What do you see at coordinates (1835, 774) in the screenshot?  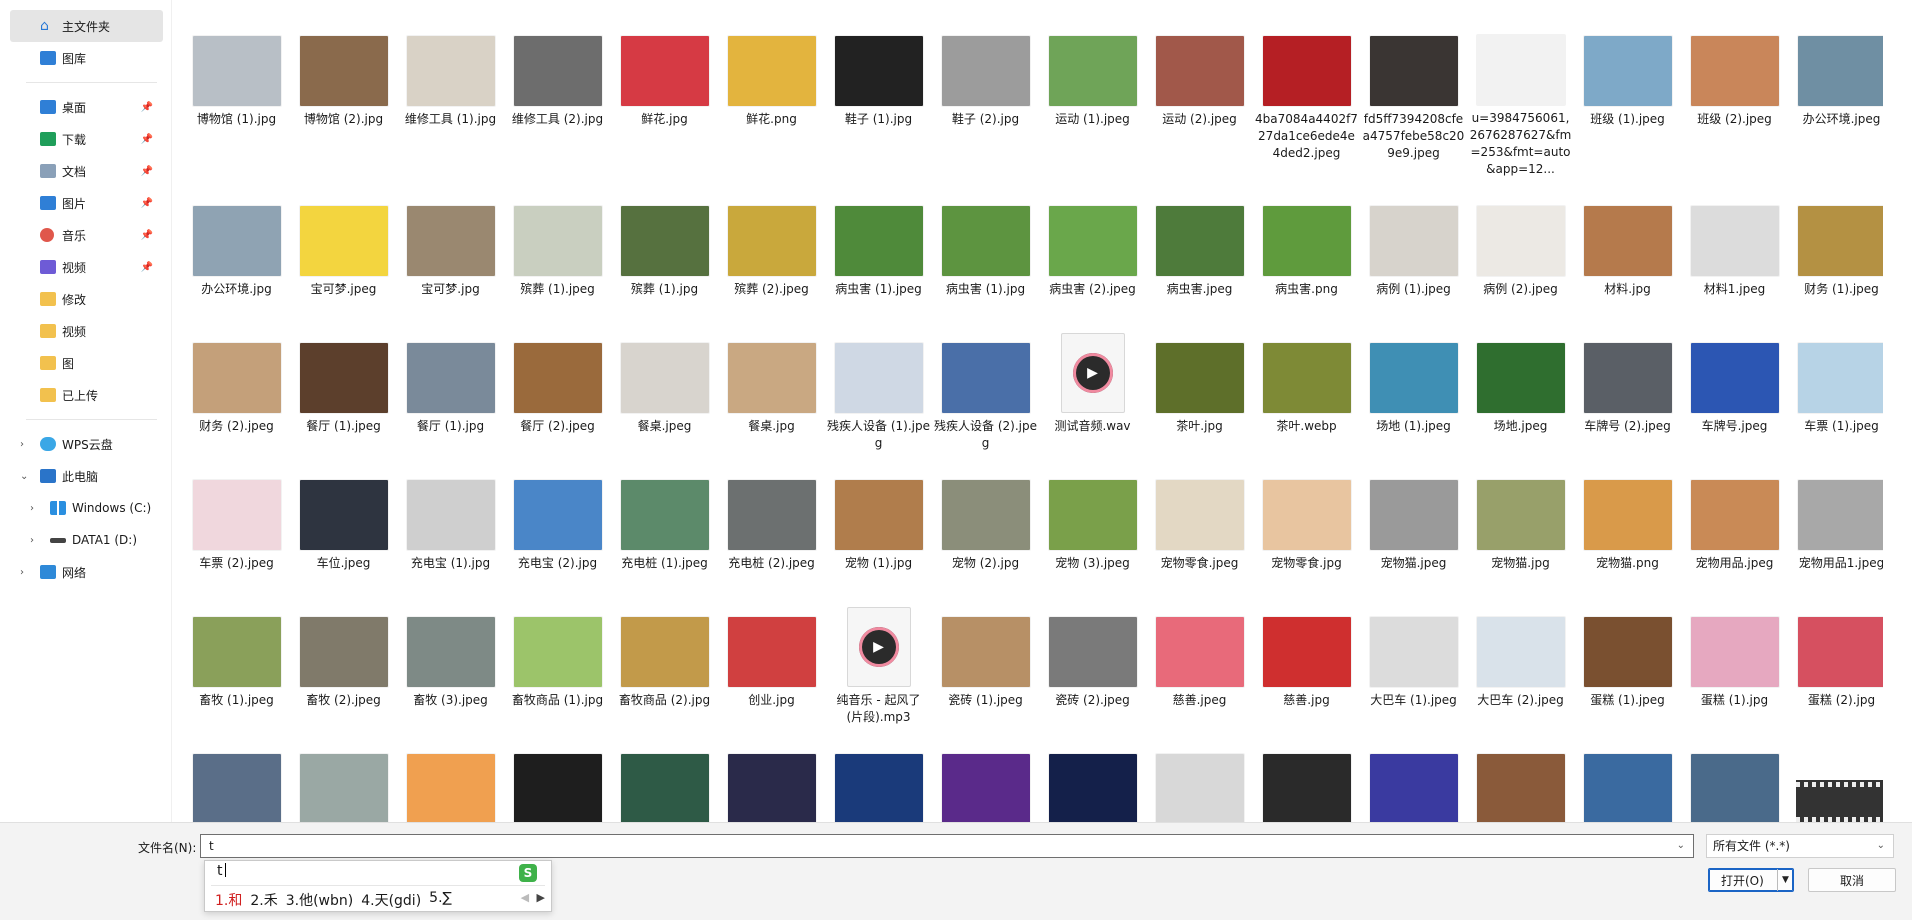 I see `file-item: 电影视频1.mp4` at bounding box center [1835, 774].